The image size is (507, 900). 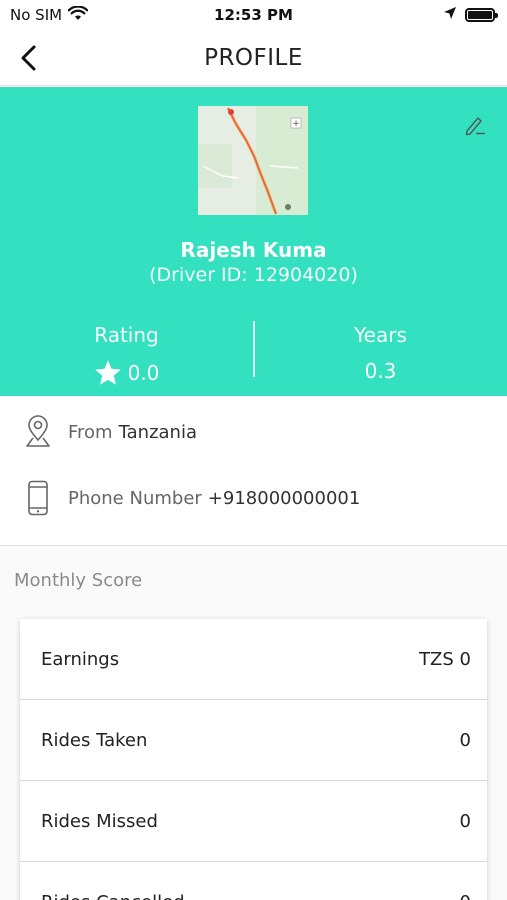 What do you see at coordinates (38, 498) in the screenshot?
I see `phone-icon` at bounding box center [38, 498].